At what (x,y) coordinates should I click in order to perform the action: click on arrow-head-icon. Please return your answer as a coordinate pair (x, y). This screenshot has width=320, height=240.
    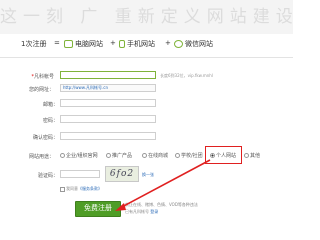
    Looking at the image, I should click on (120, 207).